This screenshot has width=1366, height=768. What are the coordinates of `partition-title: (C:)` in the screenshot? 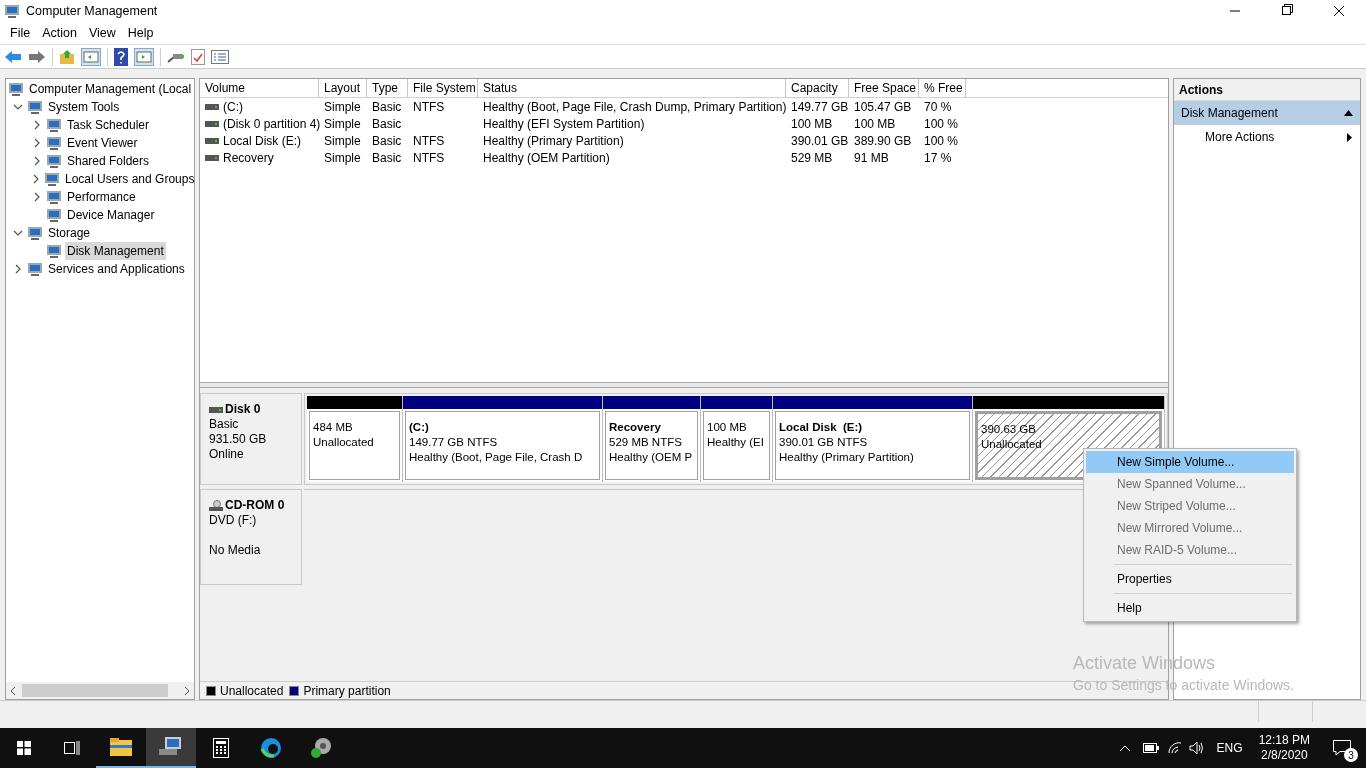 It's located at (419, 427).